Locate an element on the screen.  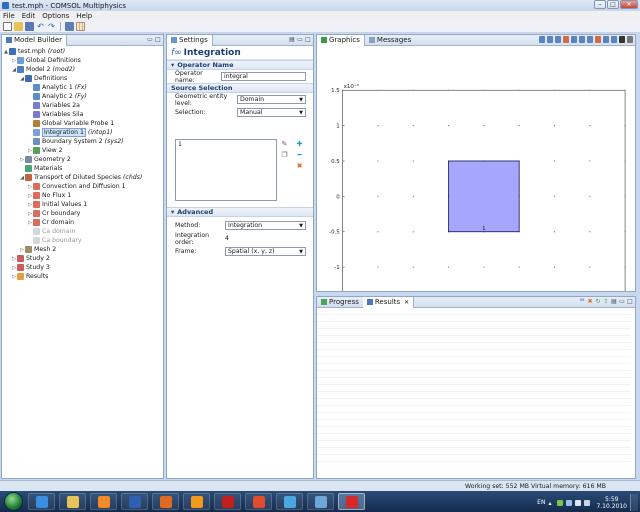
tray-app-icon is located at coordinates (560, 502).